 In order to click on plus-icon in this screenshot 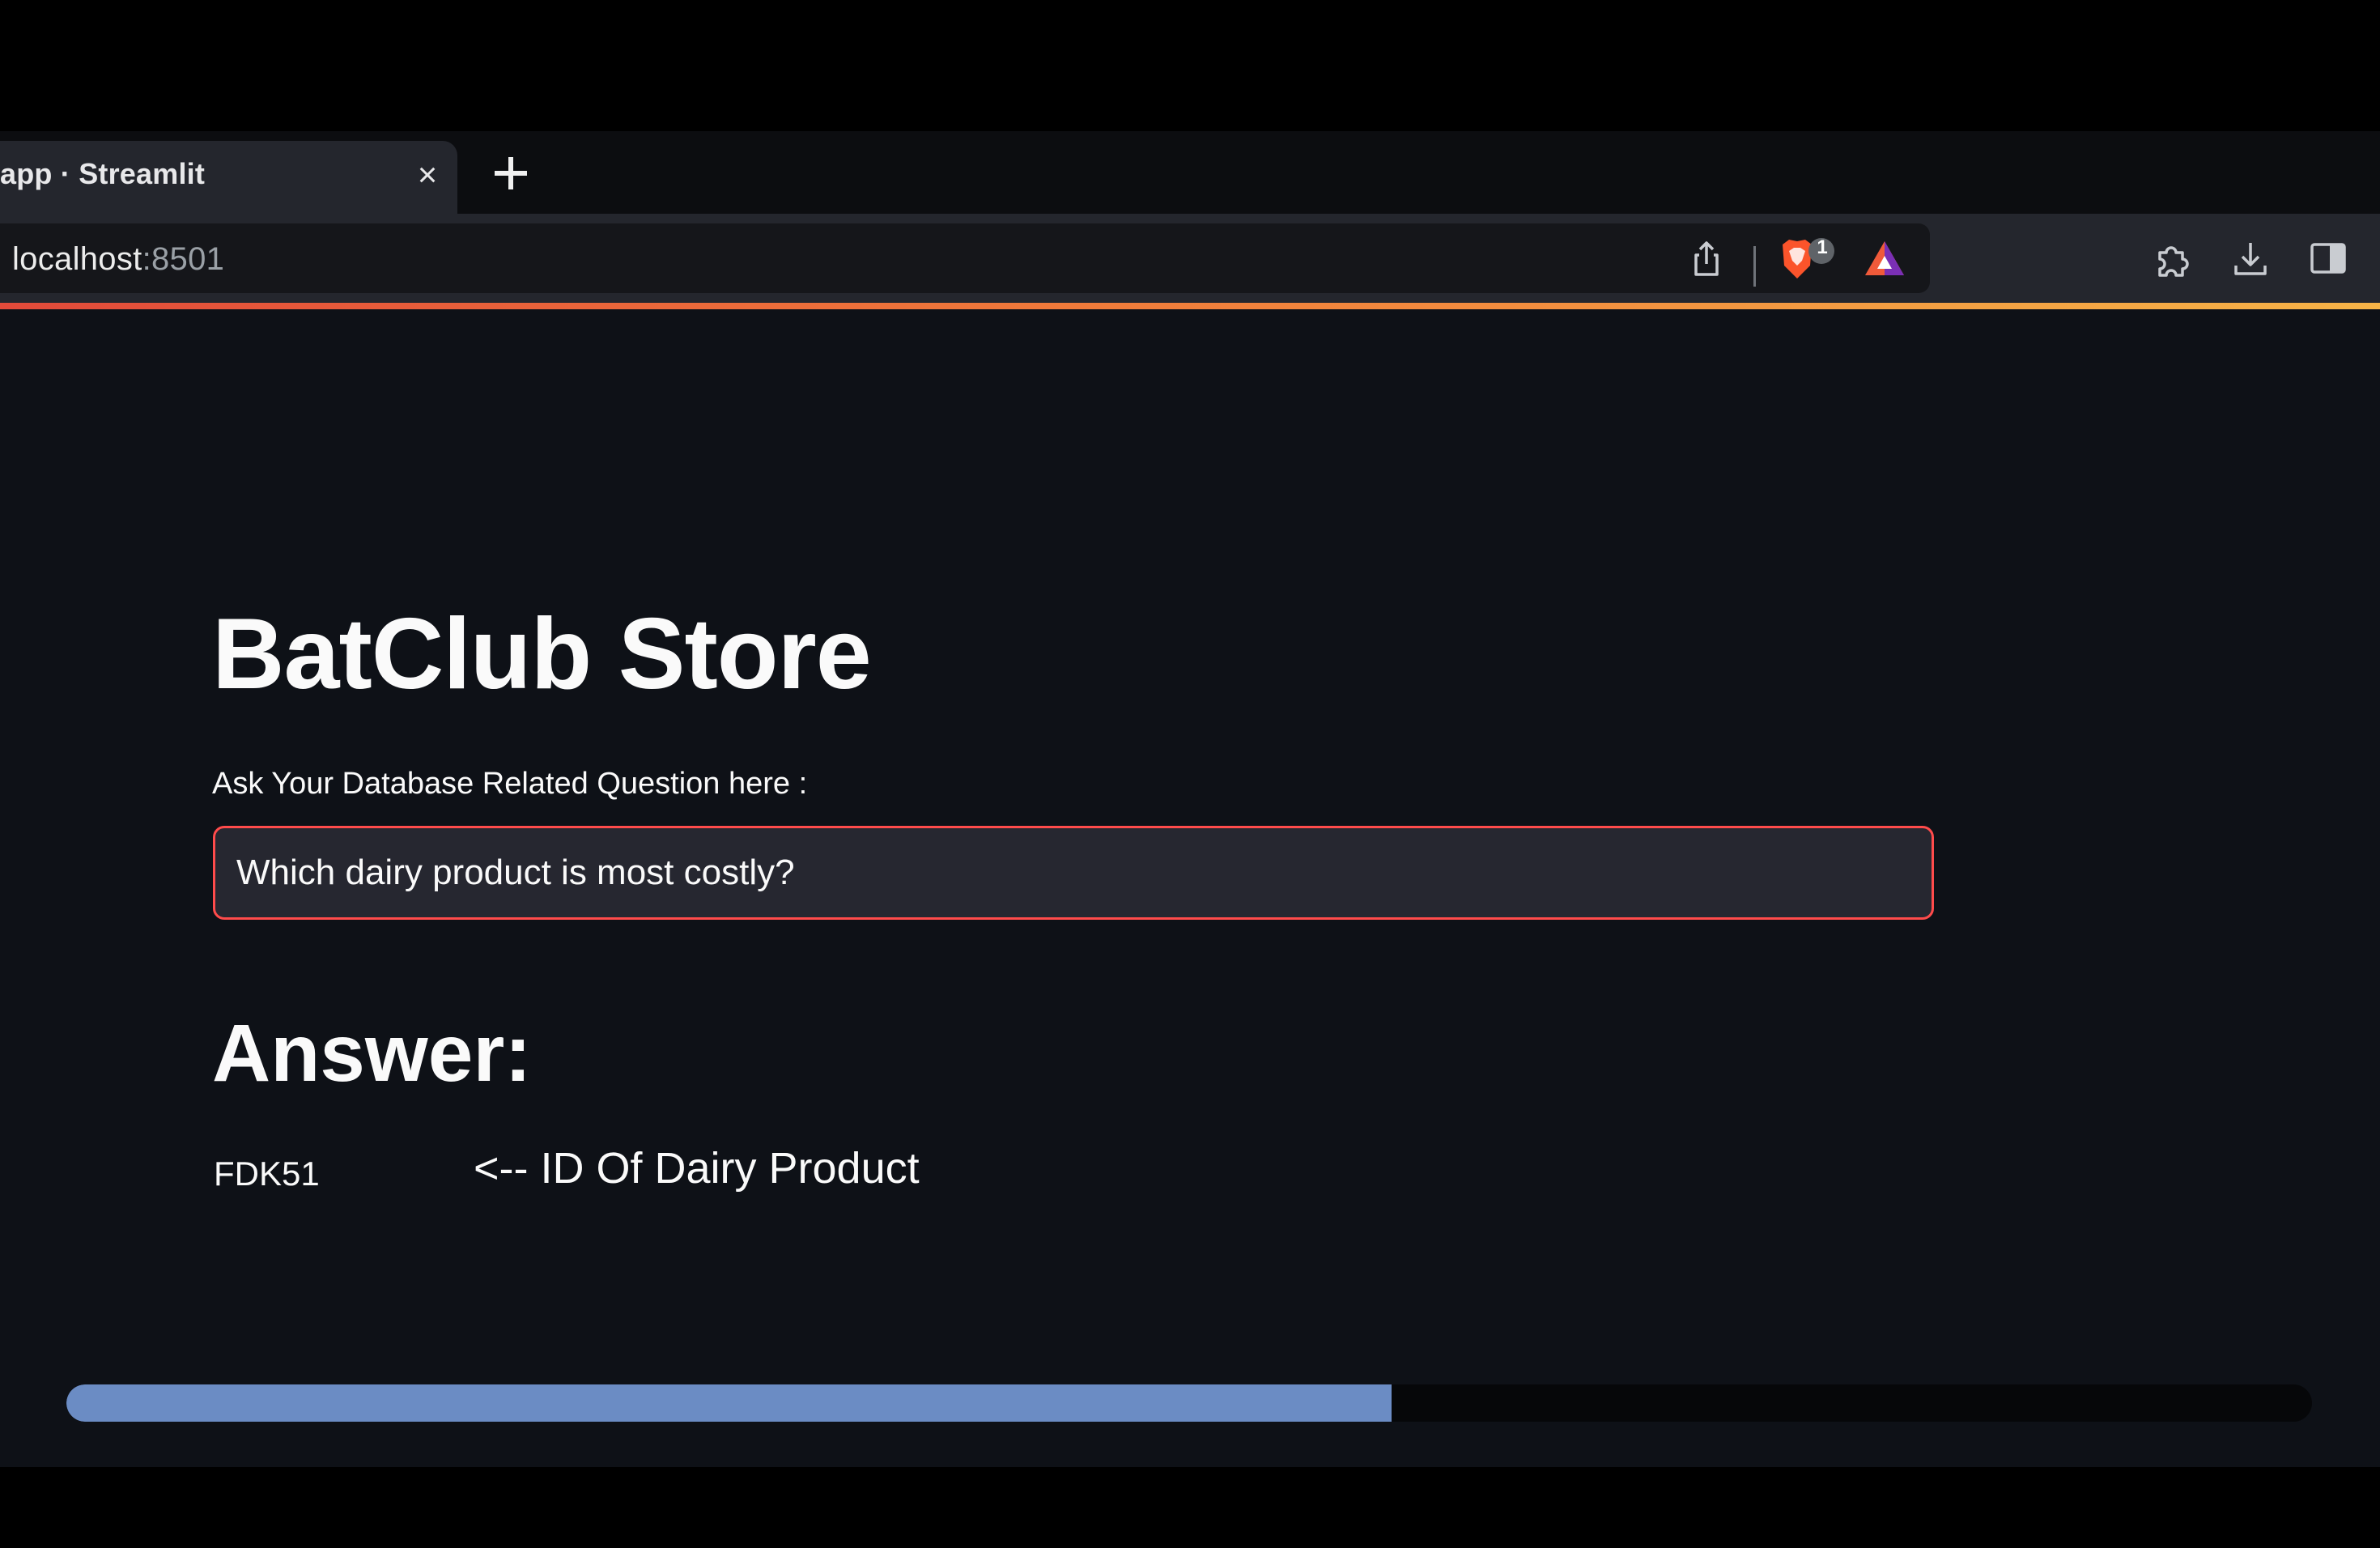, I will do `click(511, 173)`.